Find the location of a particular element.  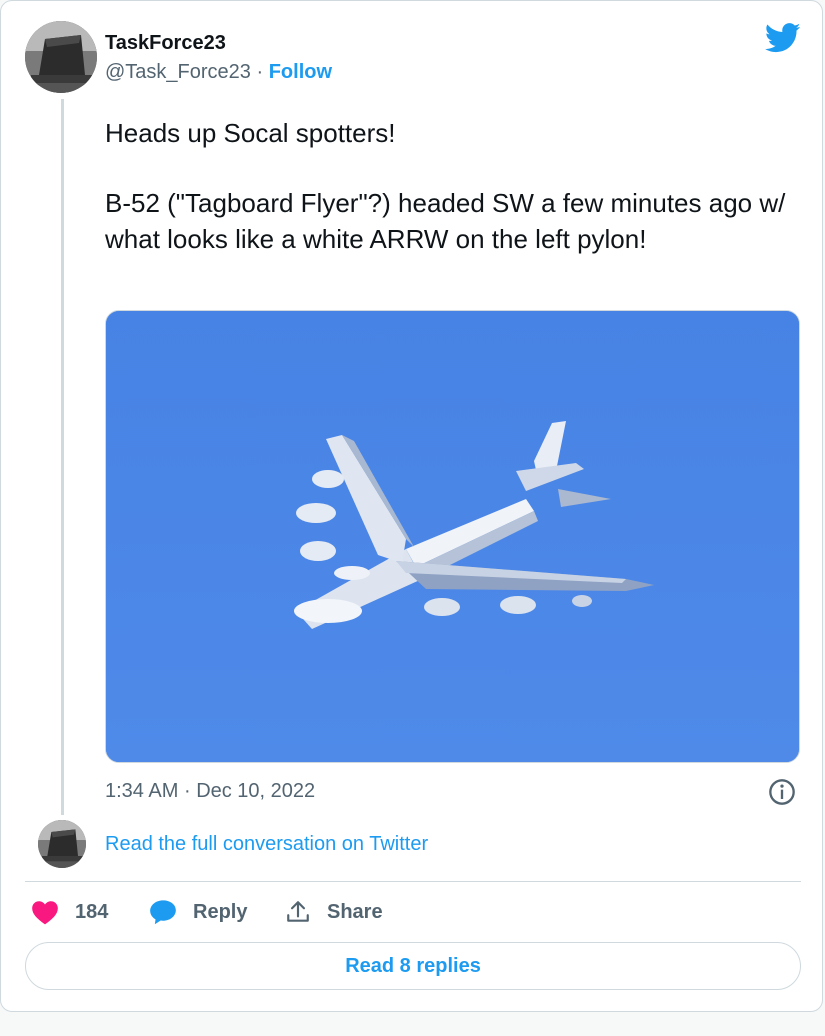

reply-button: Reply is located at coordinates (198, 912).